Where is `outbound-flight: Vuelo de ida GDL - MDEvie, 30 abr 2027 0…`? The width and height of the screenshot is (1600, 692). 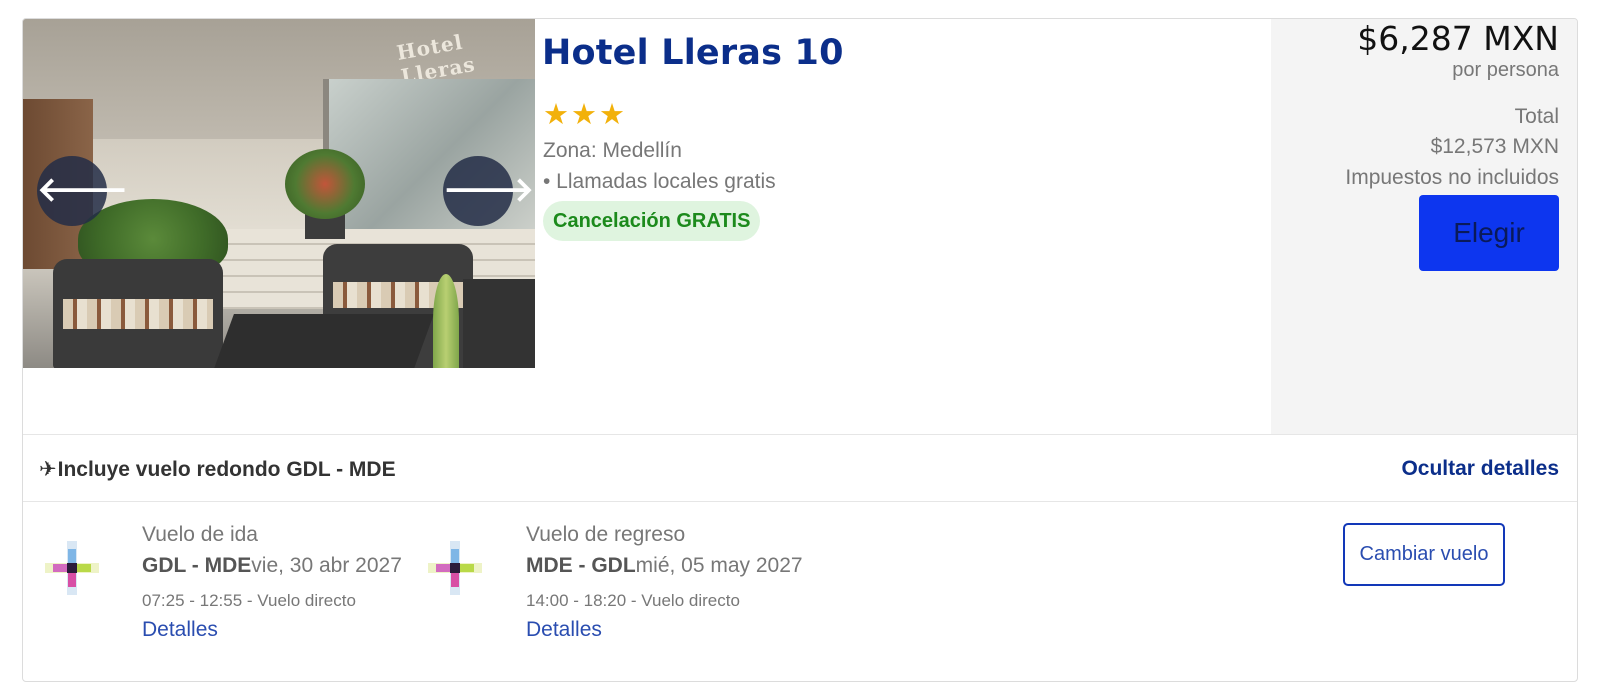 outbound-flight: Vuelo de ida GDL - MDEvie, 30 abr 2027 0… is located at coordinates (272, 582).